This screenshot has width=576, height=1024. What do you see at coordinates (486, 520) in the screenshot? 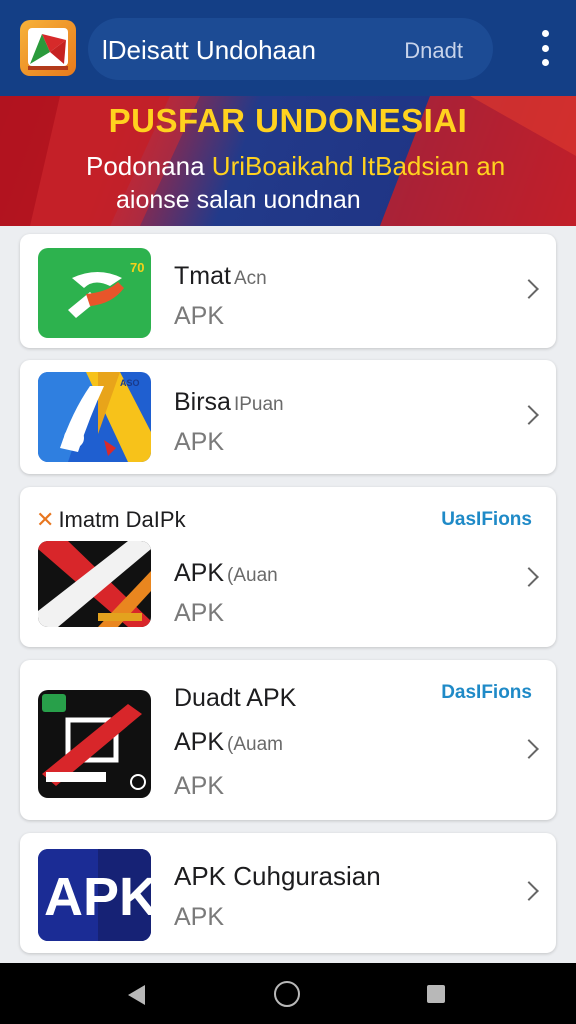
I see `card-header-action: UasIFions` at bounding box center [486, 520].